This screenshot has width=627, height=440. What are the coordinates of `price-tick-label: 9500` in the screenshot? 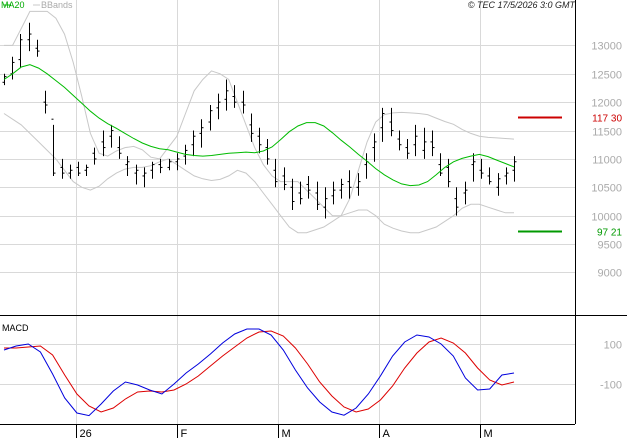 It's located at (610, 246).